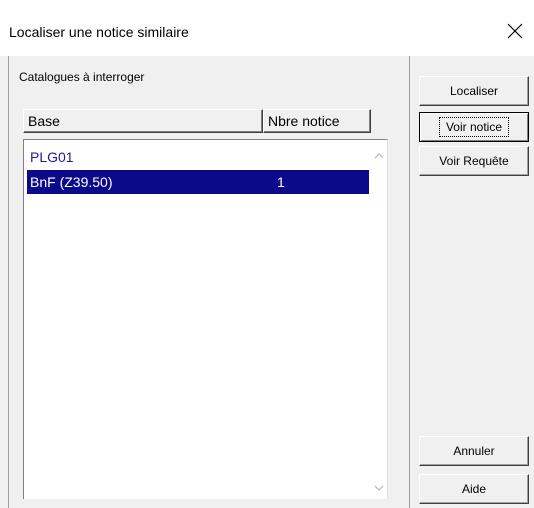 Image resolution: width=534 pixels, height=508 pixels. I want to click on voir-notice-label: Voir notice, so click(474, 127).